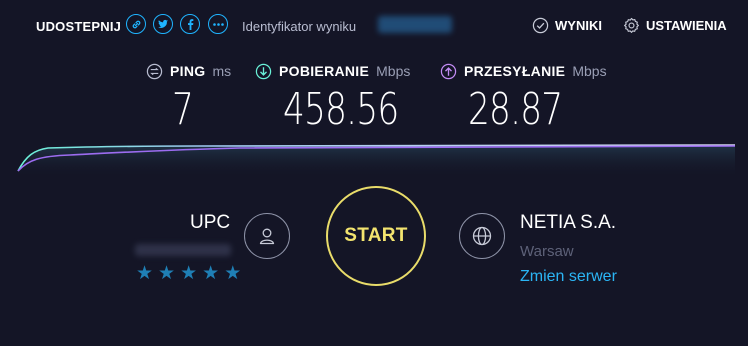  Describe the element at coordinates (136, 24) in the screenshot. I see `link-icon` at that location.